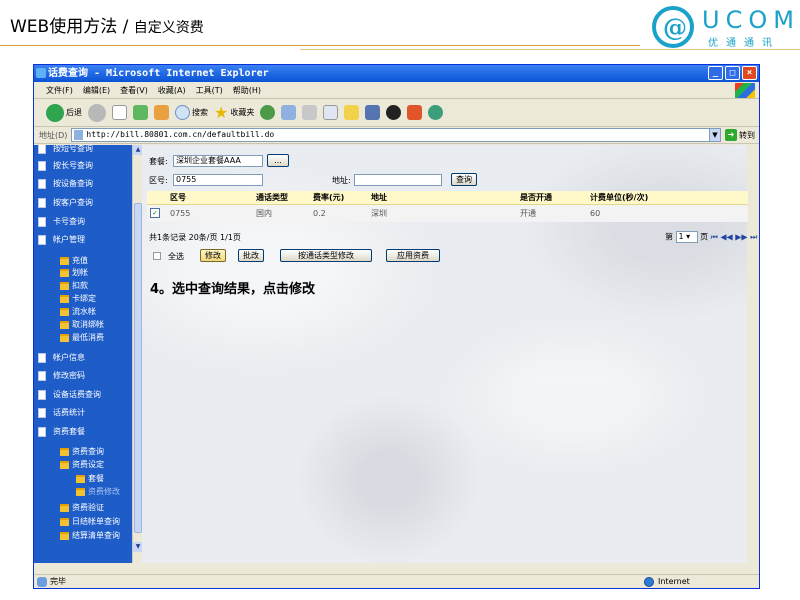 The image size is (800, 600). I want to click on sidebar-sub-package: 套餐, so click(90, 478).